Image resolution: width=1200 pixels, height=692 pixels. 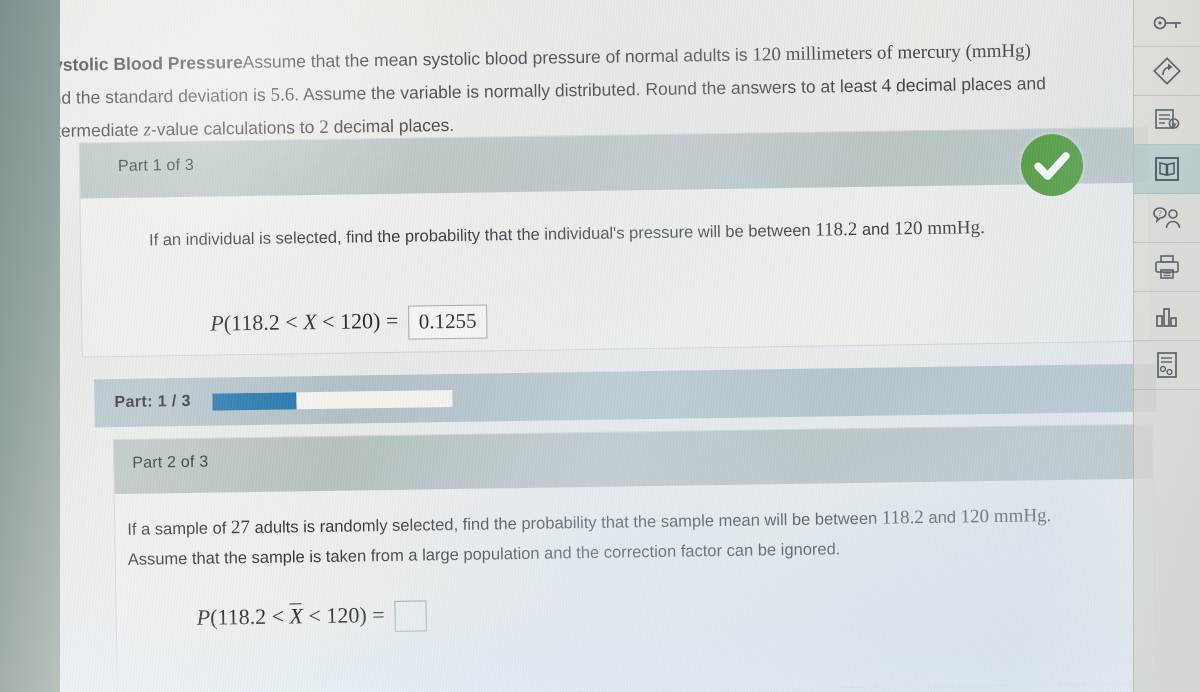 I want to click on part-2-formula: P(118.2 < X < 120) =, so click(x=311, y=617).